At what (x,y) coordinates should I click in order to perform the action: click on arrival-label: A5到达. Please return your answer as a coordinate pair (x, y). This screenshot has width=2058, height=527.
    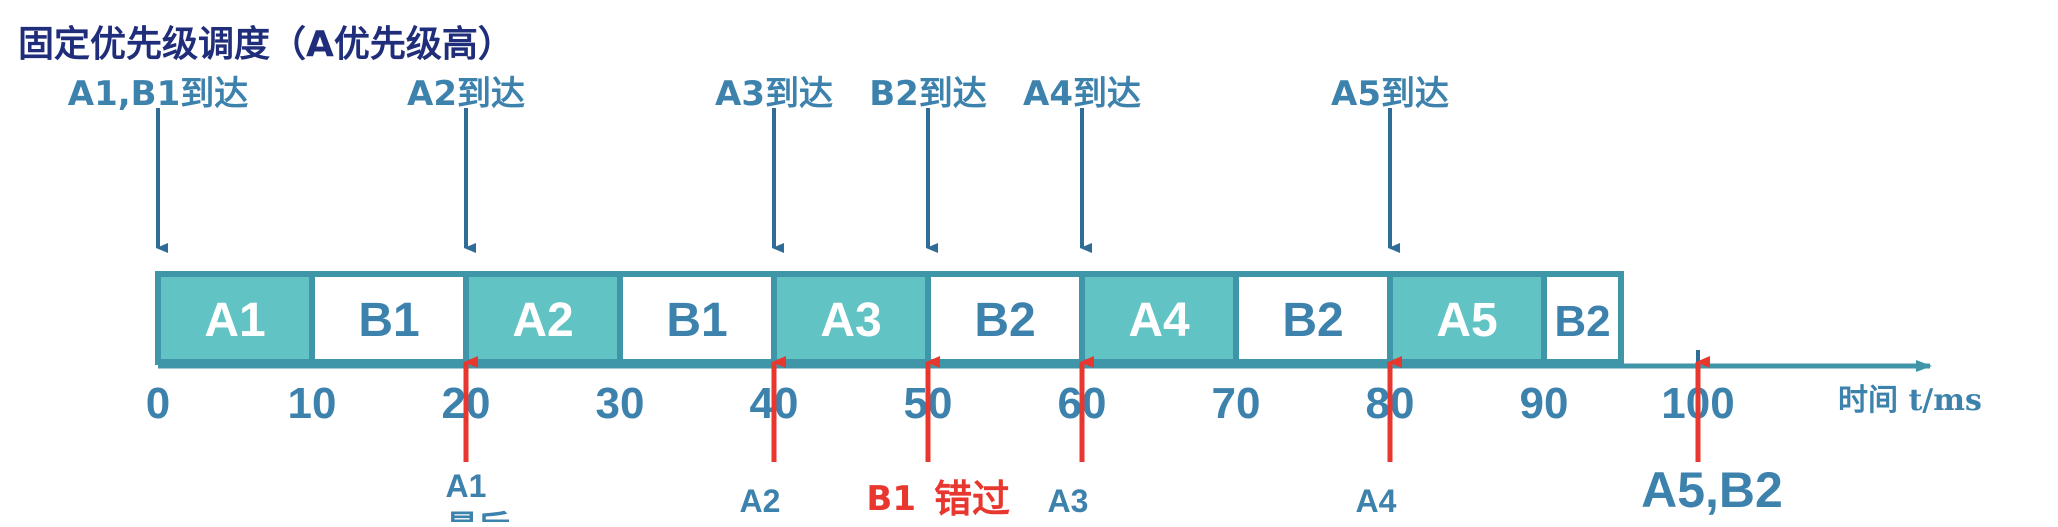
    Looking at the image, I should click on (1390, 94).